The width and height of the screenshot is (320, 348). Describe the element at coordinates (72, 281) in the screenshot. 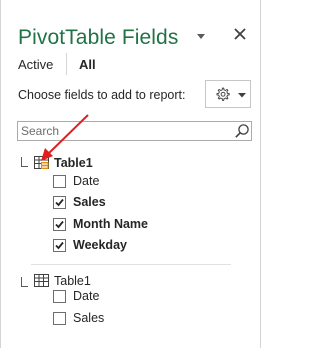

I see `table-name: Table1` at that location.